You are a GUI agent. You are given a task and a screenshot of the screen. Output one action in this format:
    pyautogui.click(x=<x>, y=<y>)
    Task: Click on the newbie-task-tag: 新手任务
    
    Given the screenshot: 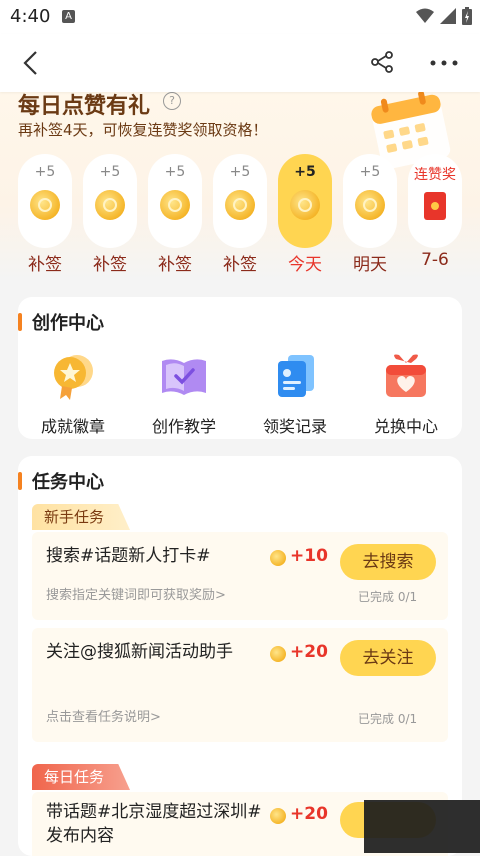 What is the action you would take?
    pyautogui.click(x=81, y=517)
    